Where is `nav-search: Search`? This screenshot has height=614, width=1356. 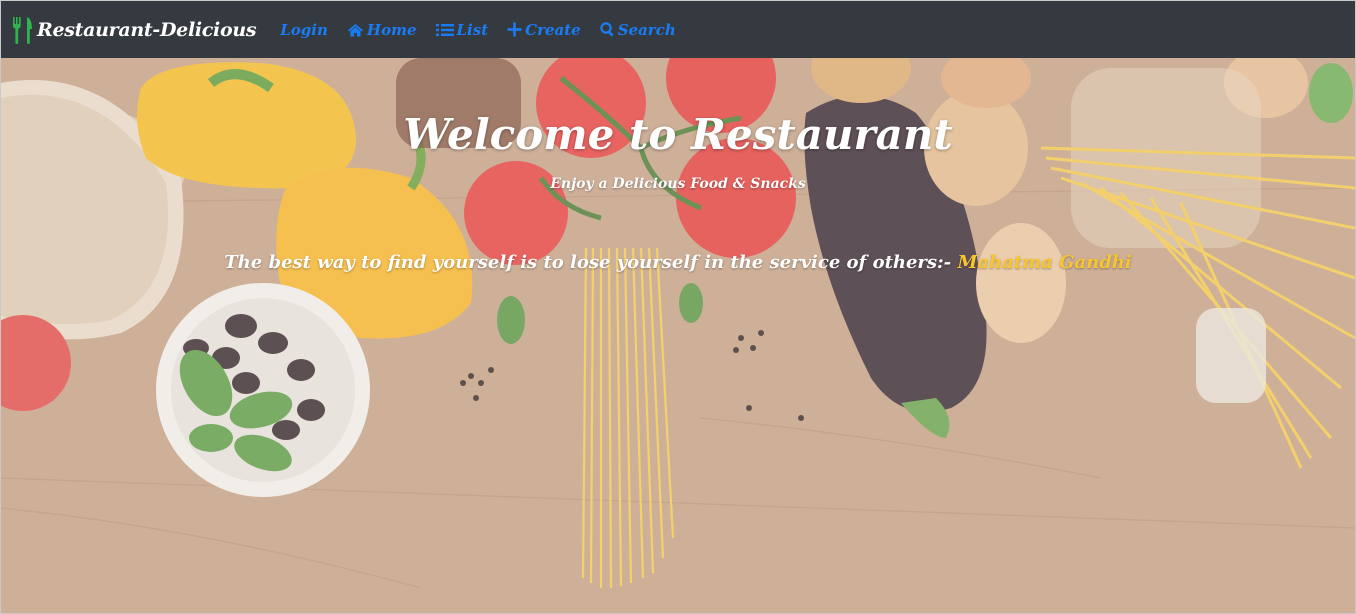
nav-search: Search is located at coordinates (638, 30).